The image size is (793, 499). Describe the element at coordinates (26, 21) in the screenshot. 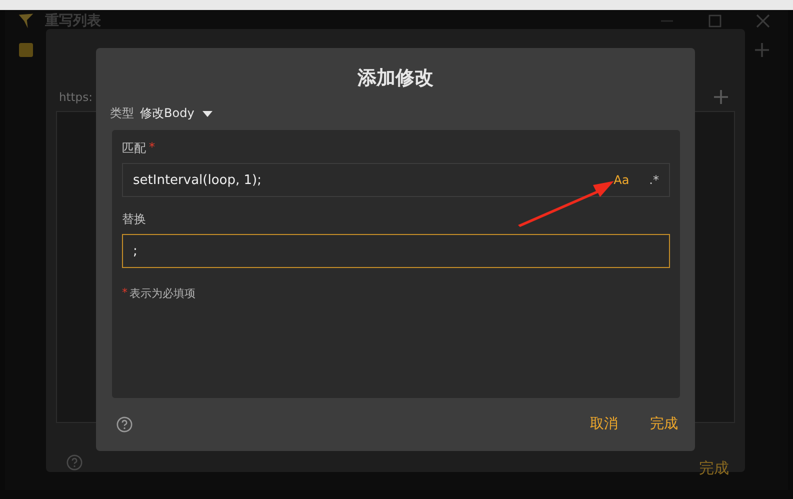

I see `bird-logo-icon` at that location.